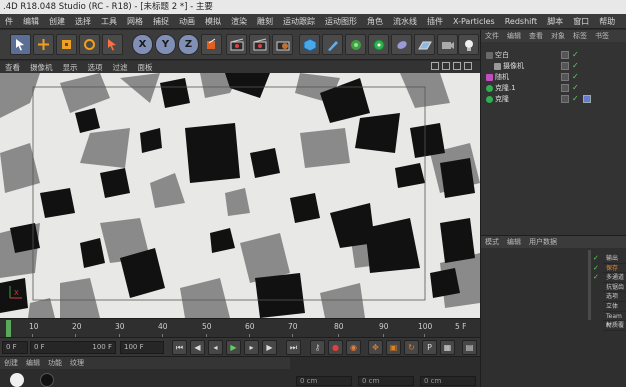 This screenshot has width=626, height=387. I want to click on attr-tab-edit: 编辑, so click(514, 242).